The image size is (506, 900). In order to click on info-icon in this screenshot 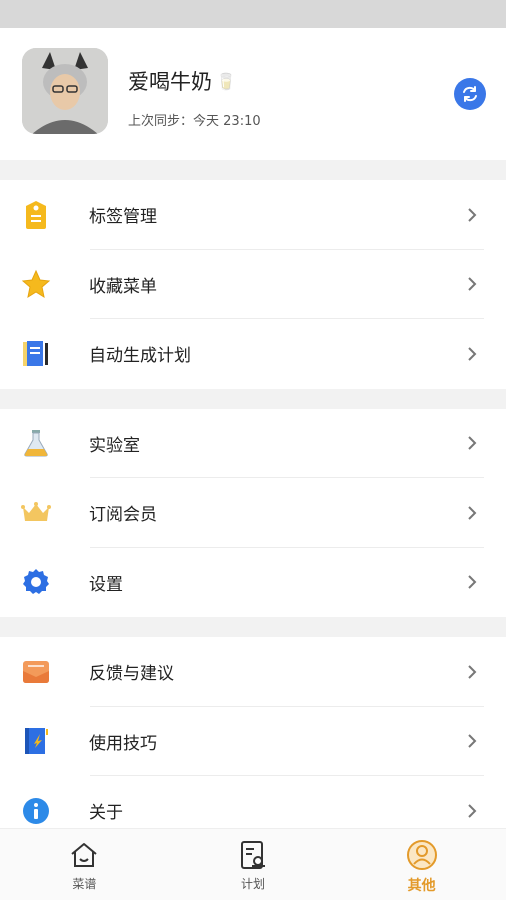, I will do `click(36, 811)`.